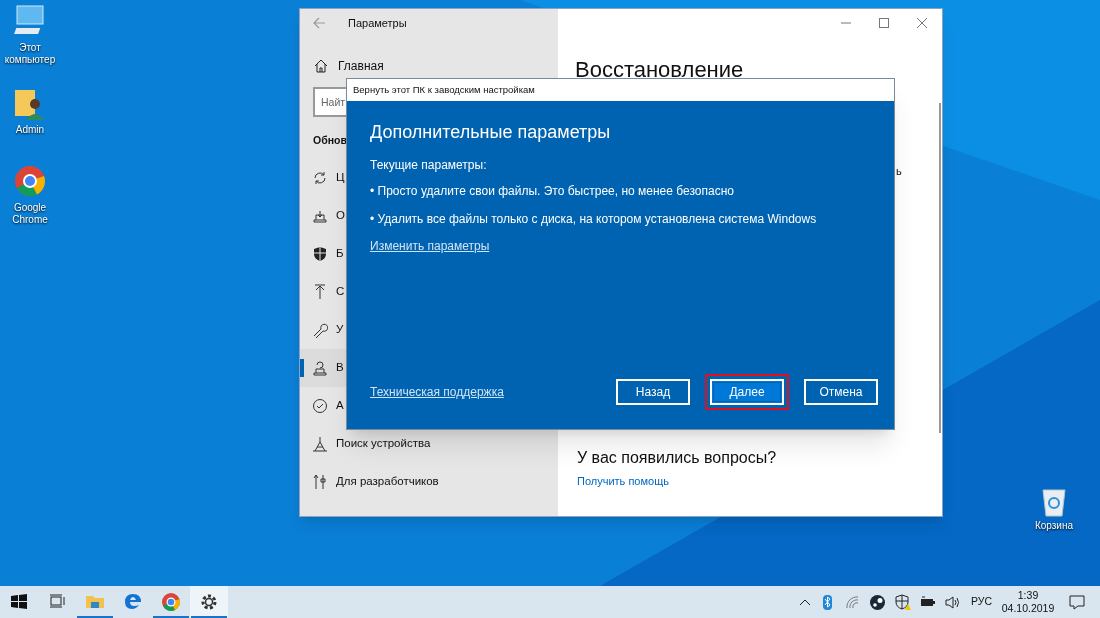 This screenshot has height=618, width=1100. Describe the element at coordinates (660, 70) in the screenshot. I see `page-title: Восстановление` at that location.